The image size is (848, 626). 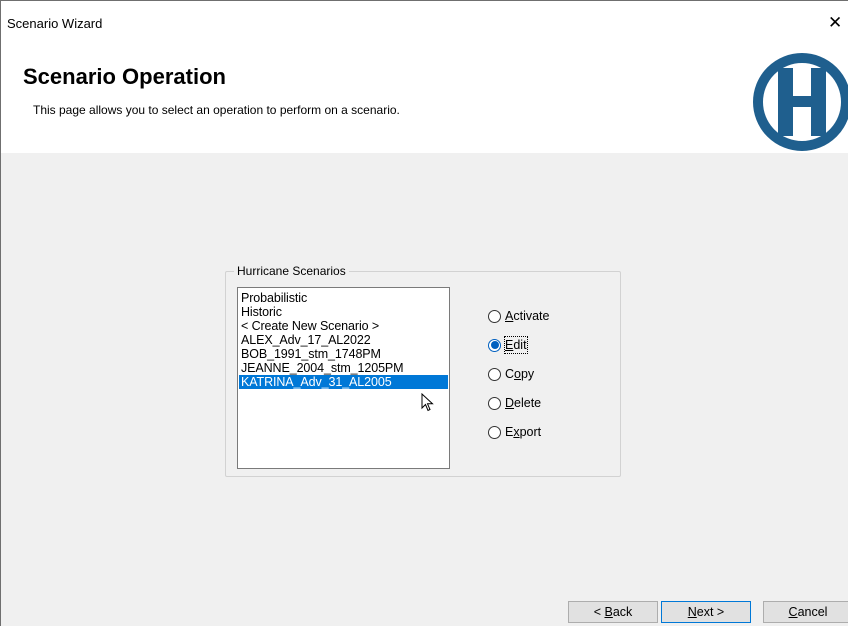 I want to click on export-radio: Export, so click(x=518, y=432).